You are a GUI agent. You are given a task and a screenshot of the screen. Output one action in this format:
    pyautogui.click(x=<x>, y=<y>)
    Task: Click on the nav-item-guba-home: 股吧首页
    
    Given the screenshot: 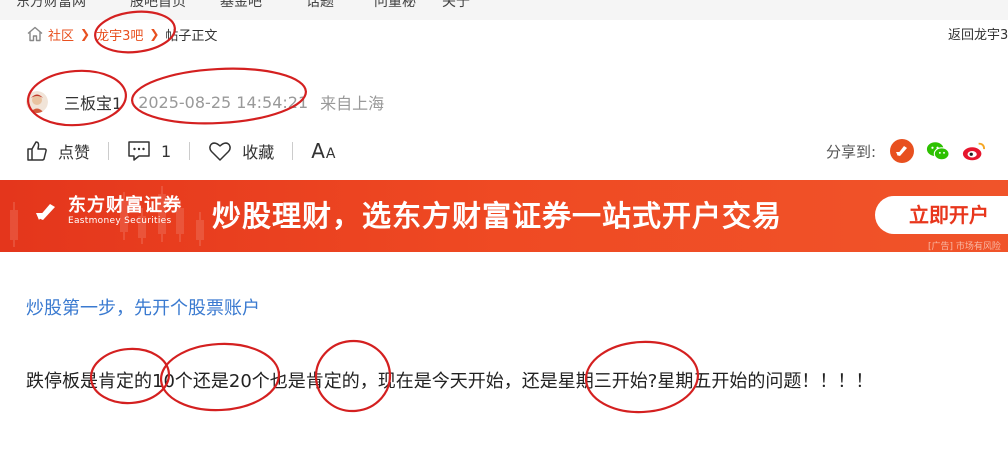 What is the action you would take?
    pyautogui.click(x=158, y=5)
    